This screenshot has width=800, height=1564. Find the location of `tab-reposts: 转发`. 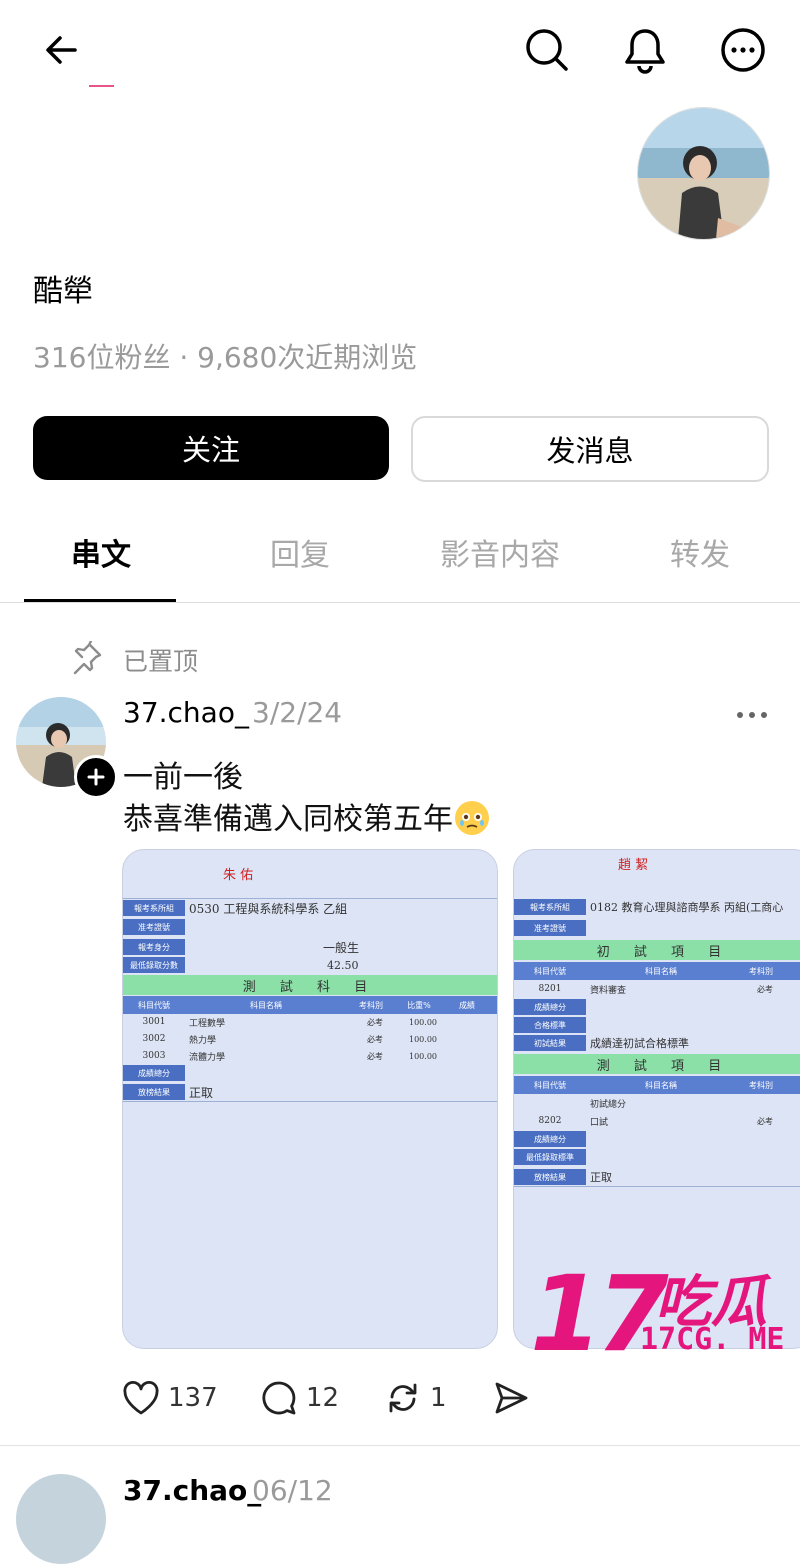

tab-reposts: 转发 is located at coordinates (700, 552).